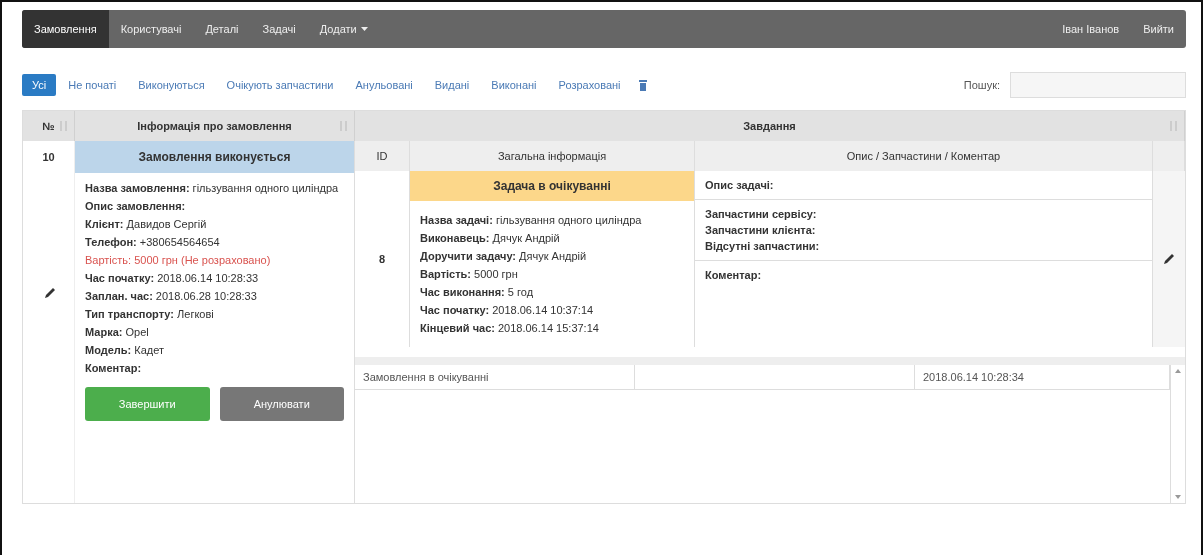 The image size is (1203, 555). I want to click on column-header: Опис / Запчастини / Коментар, so click(924, 156).